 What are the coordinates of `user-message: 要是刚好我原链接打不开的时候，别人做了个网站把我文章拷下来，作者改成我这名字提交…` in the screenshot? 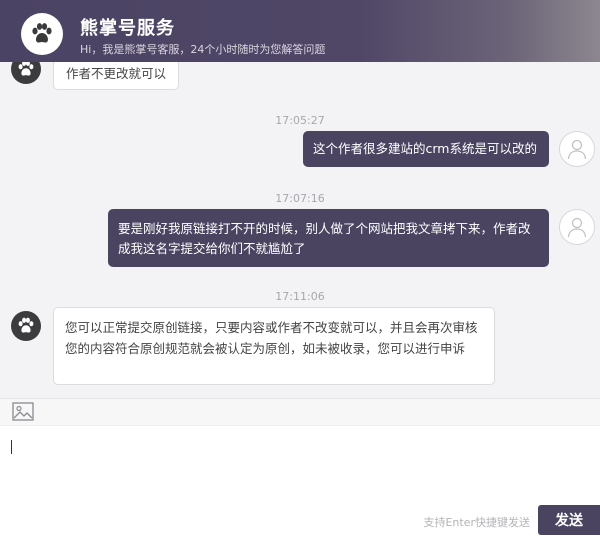 It's located at (328, 238).